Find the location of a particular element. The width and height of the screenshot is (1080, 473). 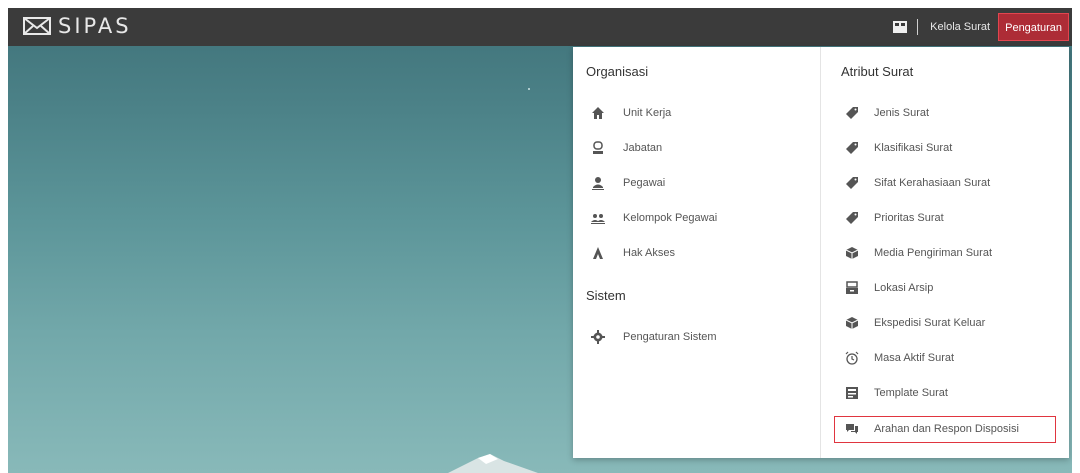

gear-icon is located at coordinates (598, 337).